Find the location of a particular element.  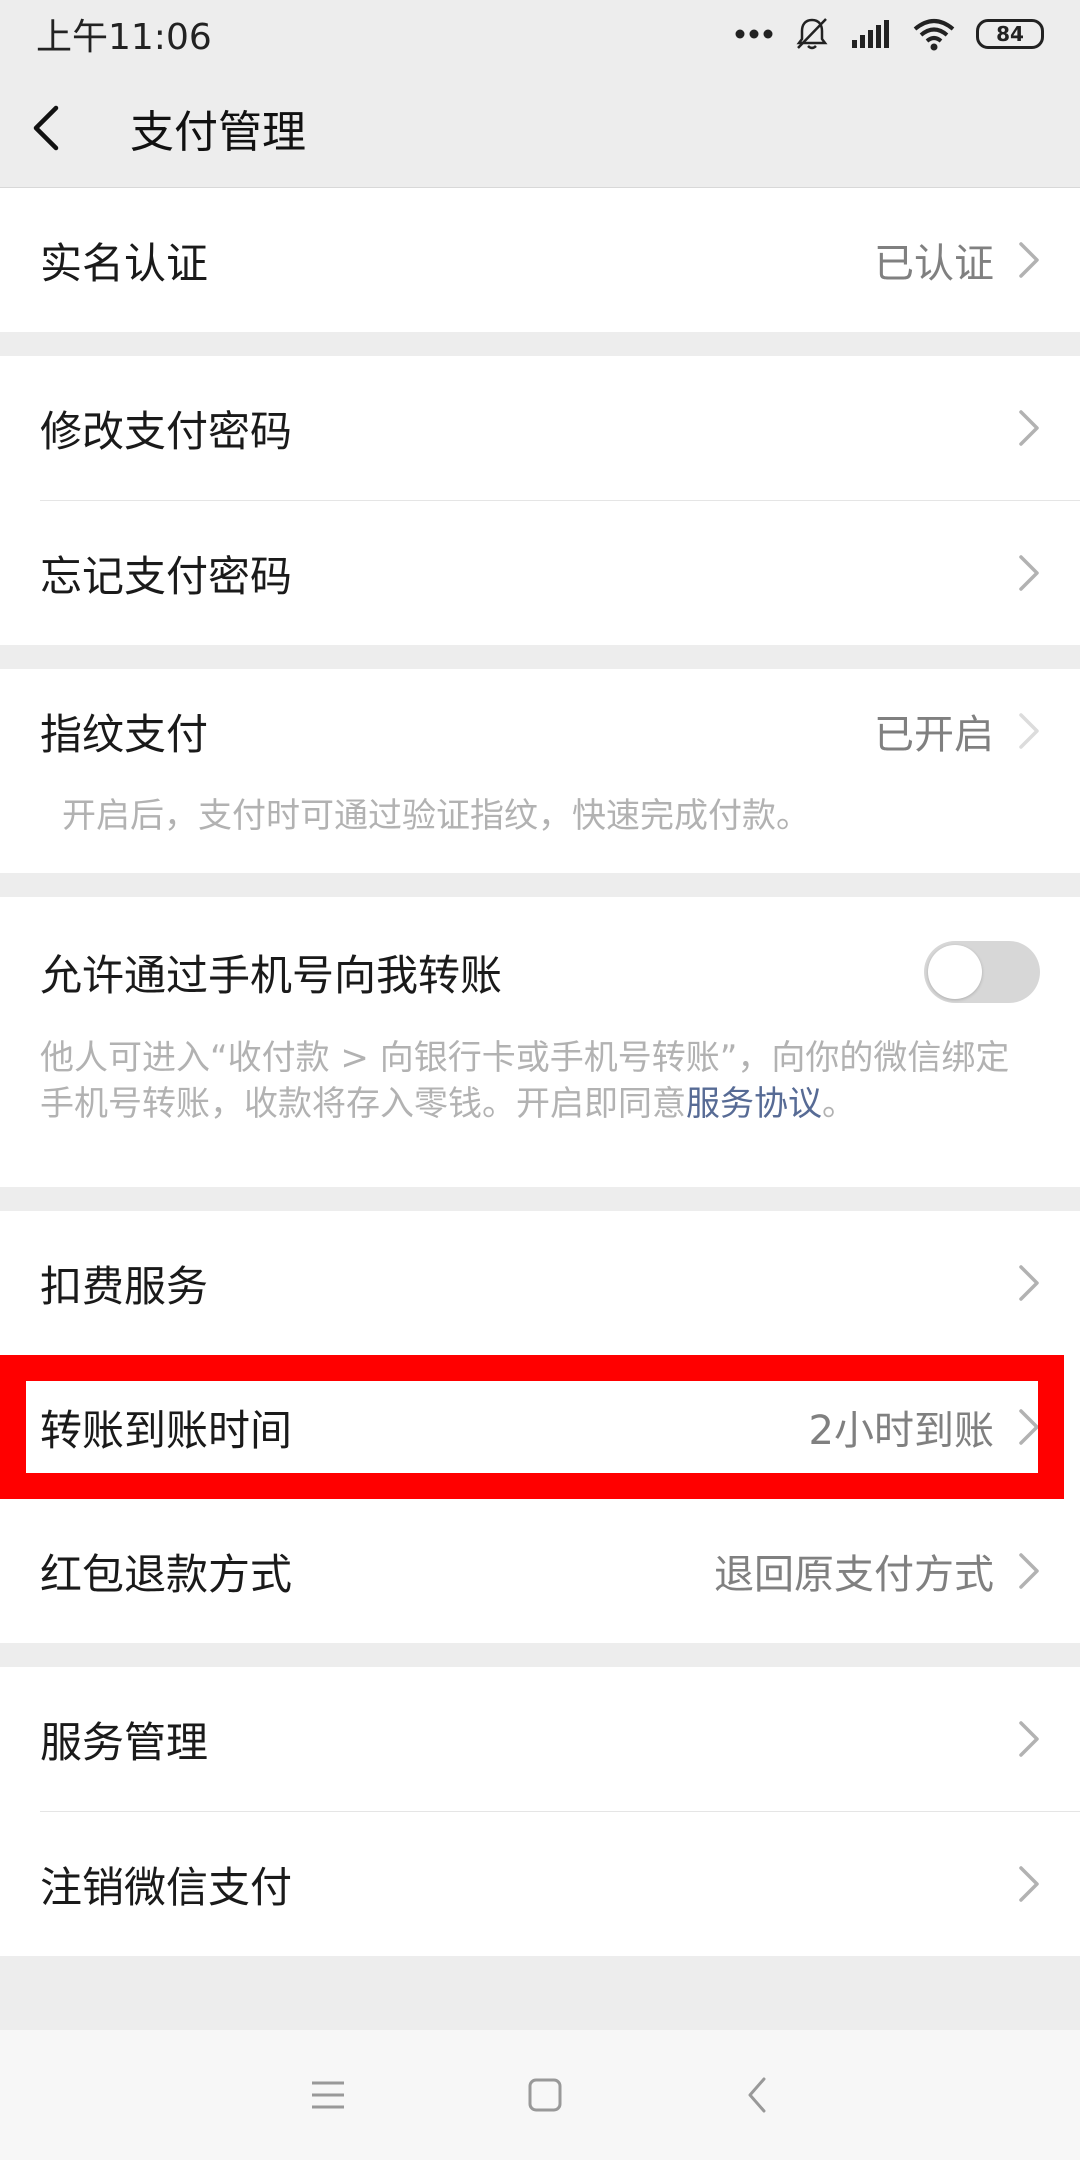

row-label: 指纹支付 is located at coordinates (124, 734).